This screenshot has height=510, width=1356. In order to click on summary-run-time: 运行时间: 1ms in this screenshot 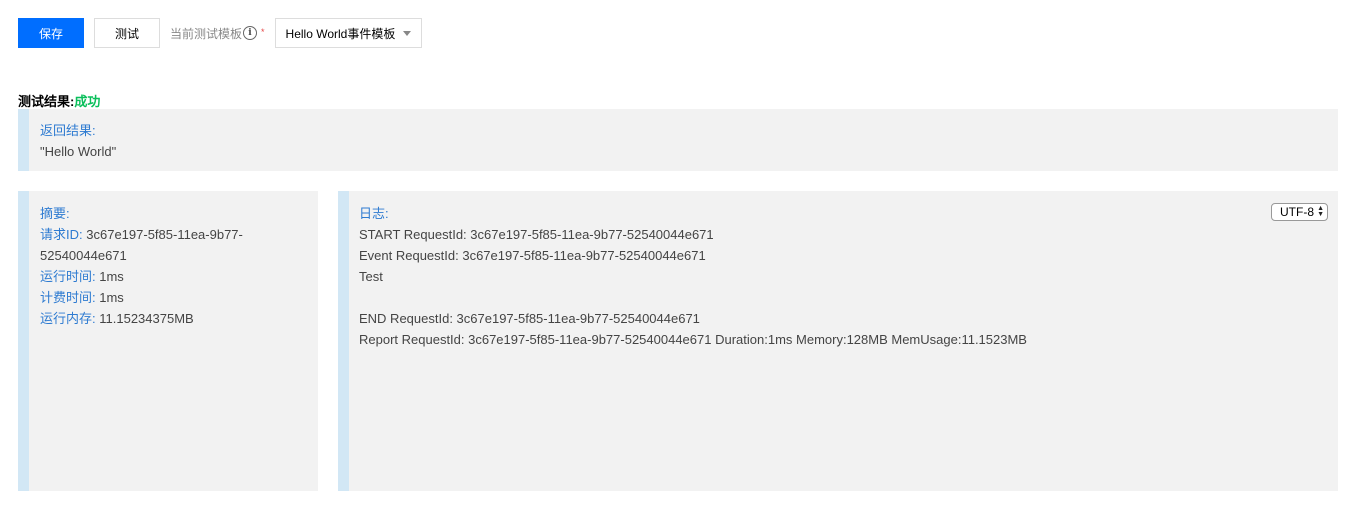, I will do `click(179, 276)`.